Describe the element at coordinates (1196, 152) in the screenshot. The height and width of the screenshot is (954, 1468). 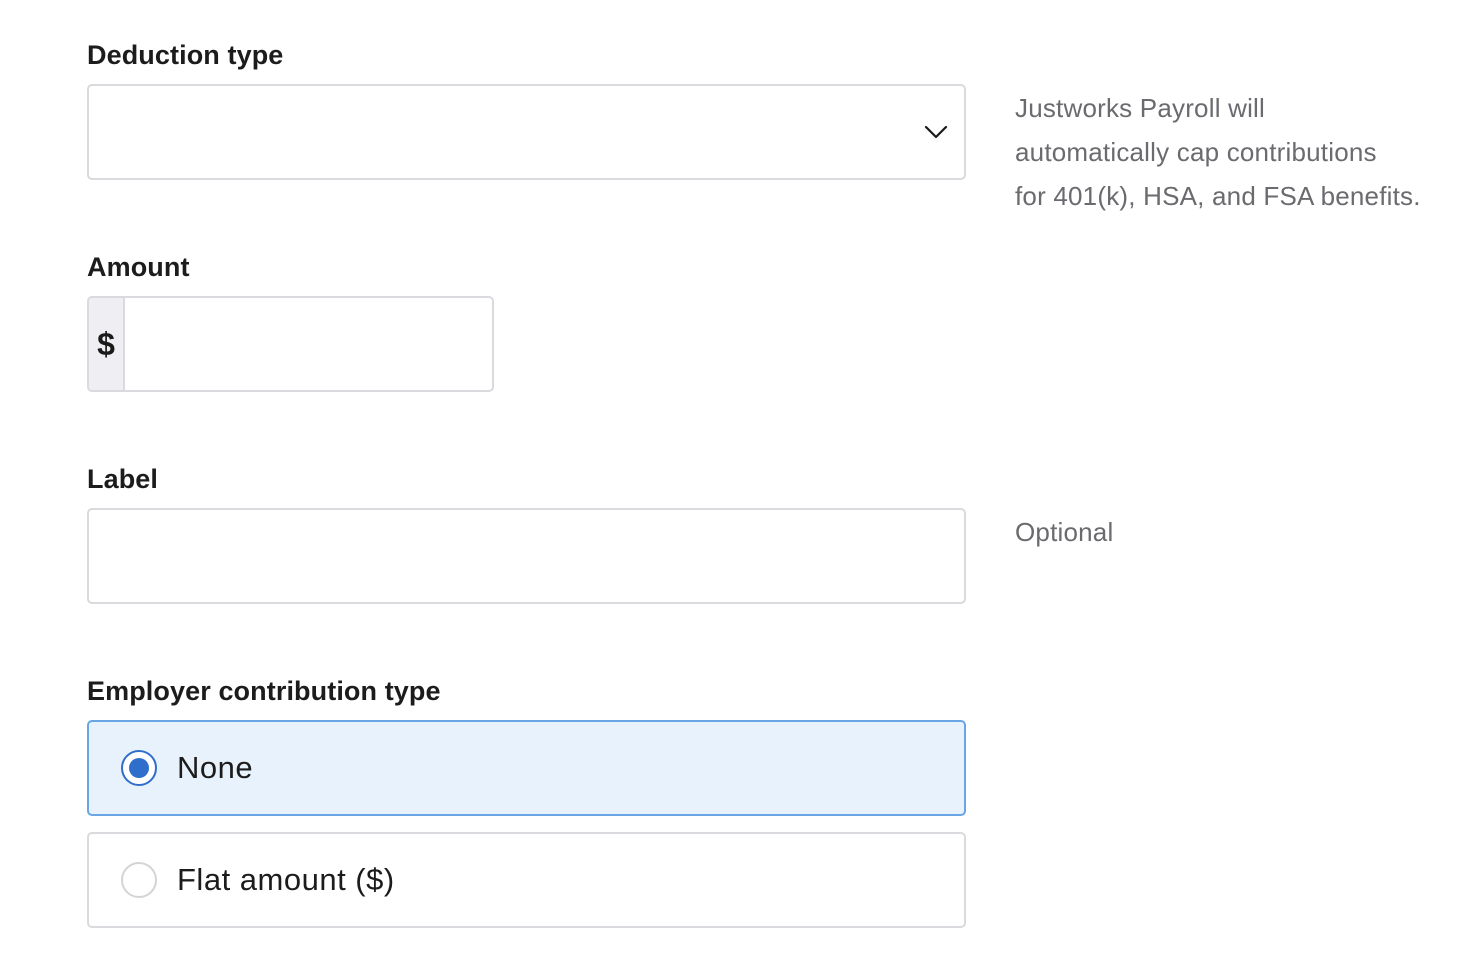
I see `helper-line: automatically cap contributions` at that location.